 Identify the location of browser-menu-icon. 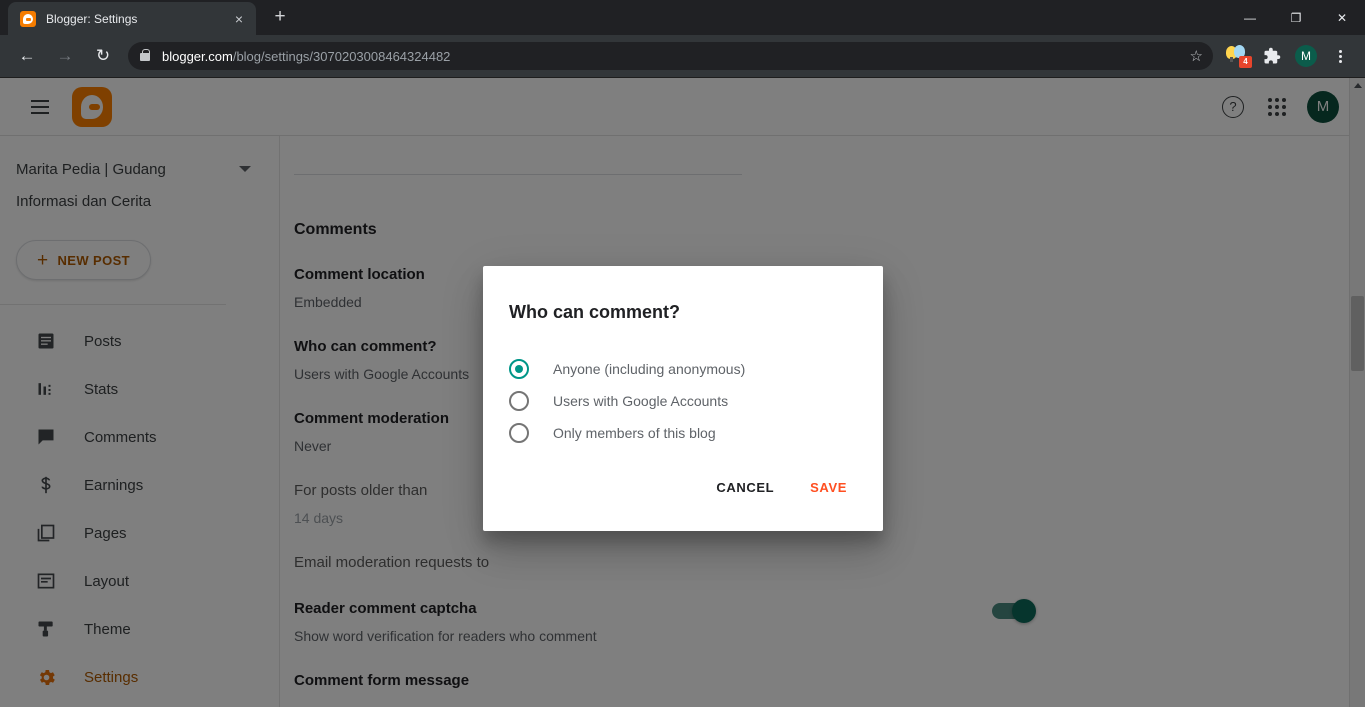
(1340, 56).